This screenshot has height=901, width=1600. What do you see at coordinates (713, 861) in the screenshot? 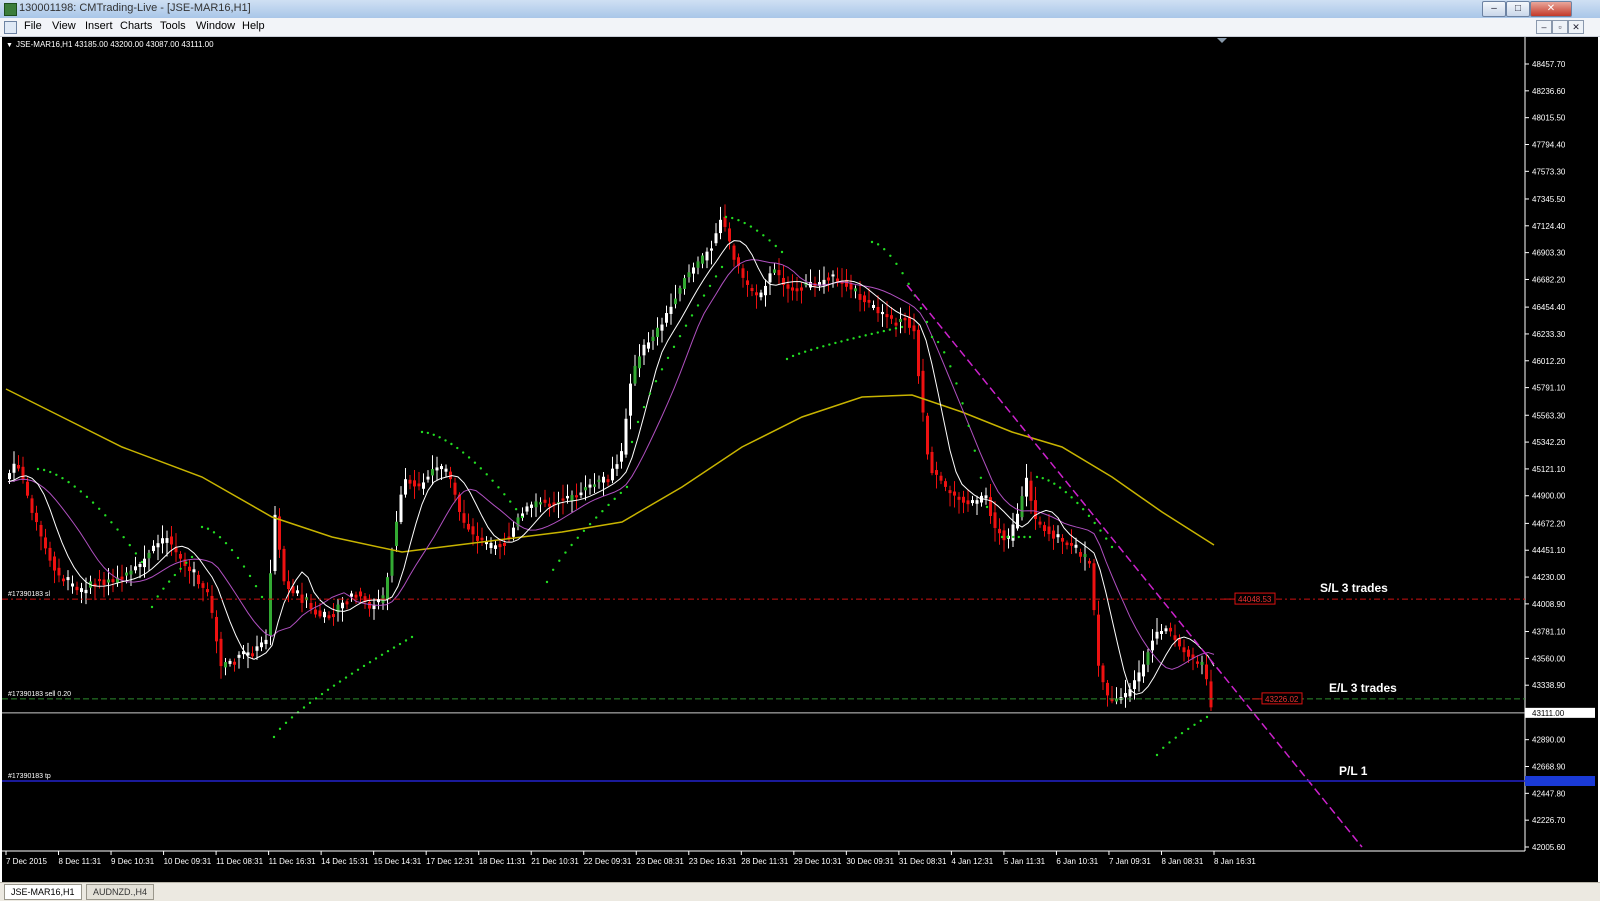
I see `time-tick-label: 23 Dec 16:31` at bounding box center [713, 861].